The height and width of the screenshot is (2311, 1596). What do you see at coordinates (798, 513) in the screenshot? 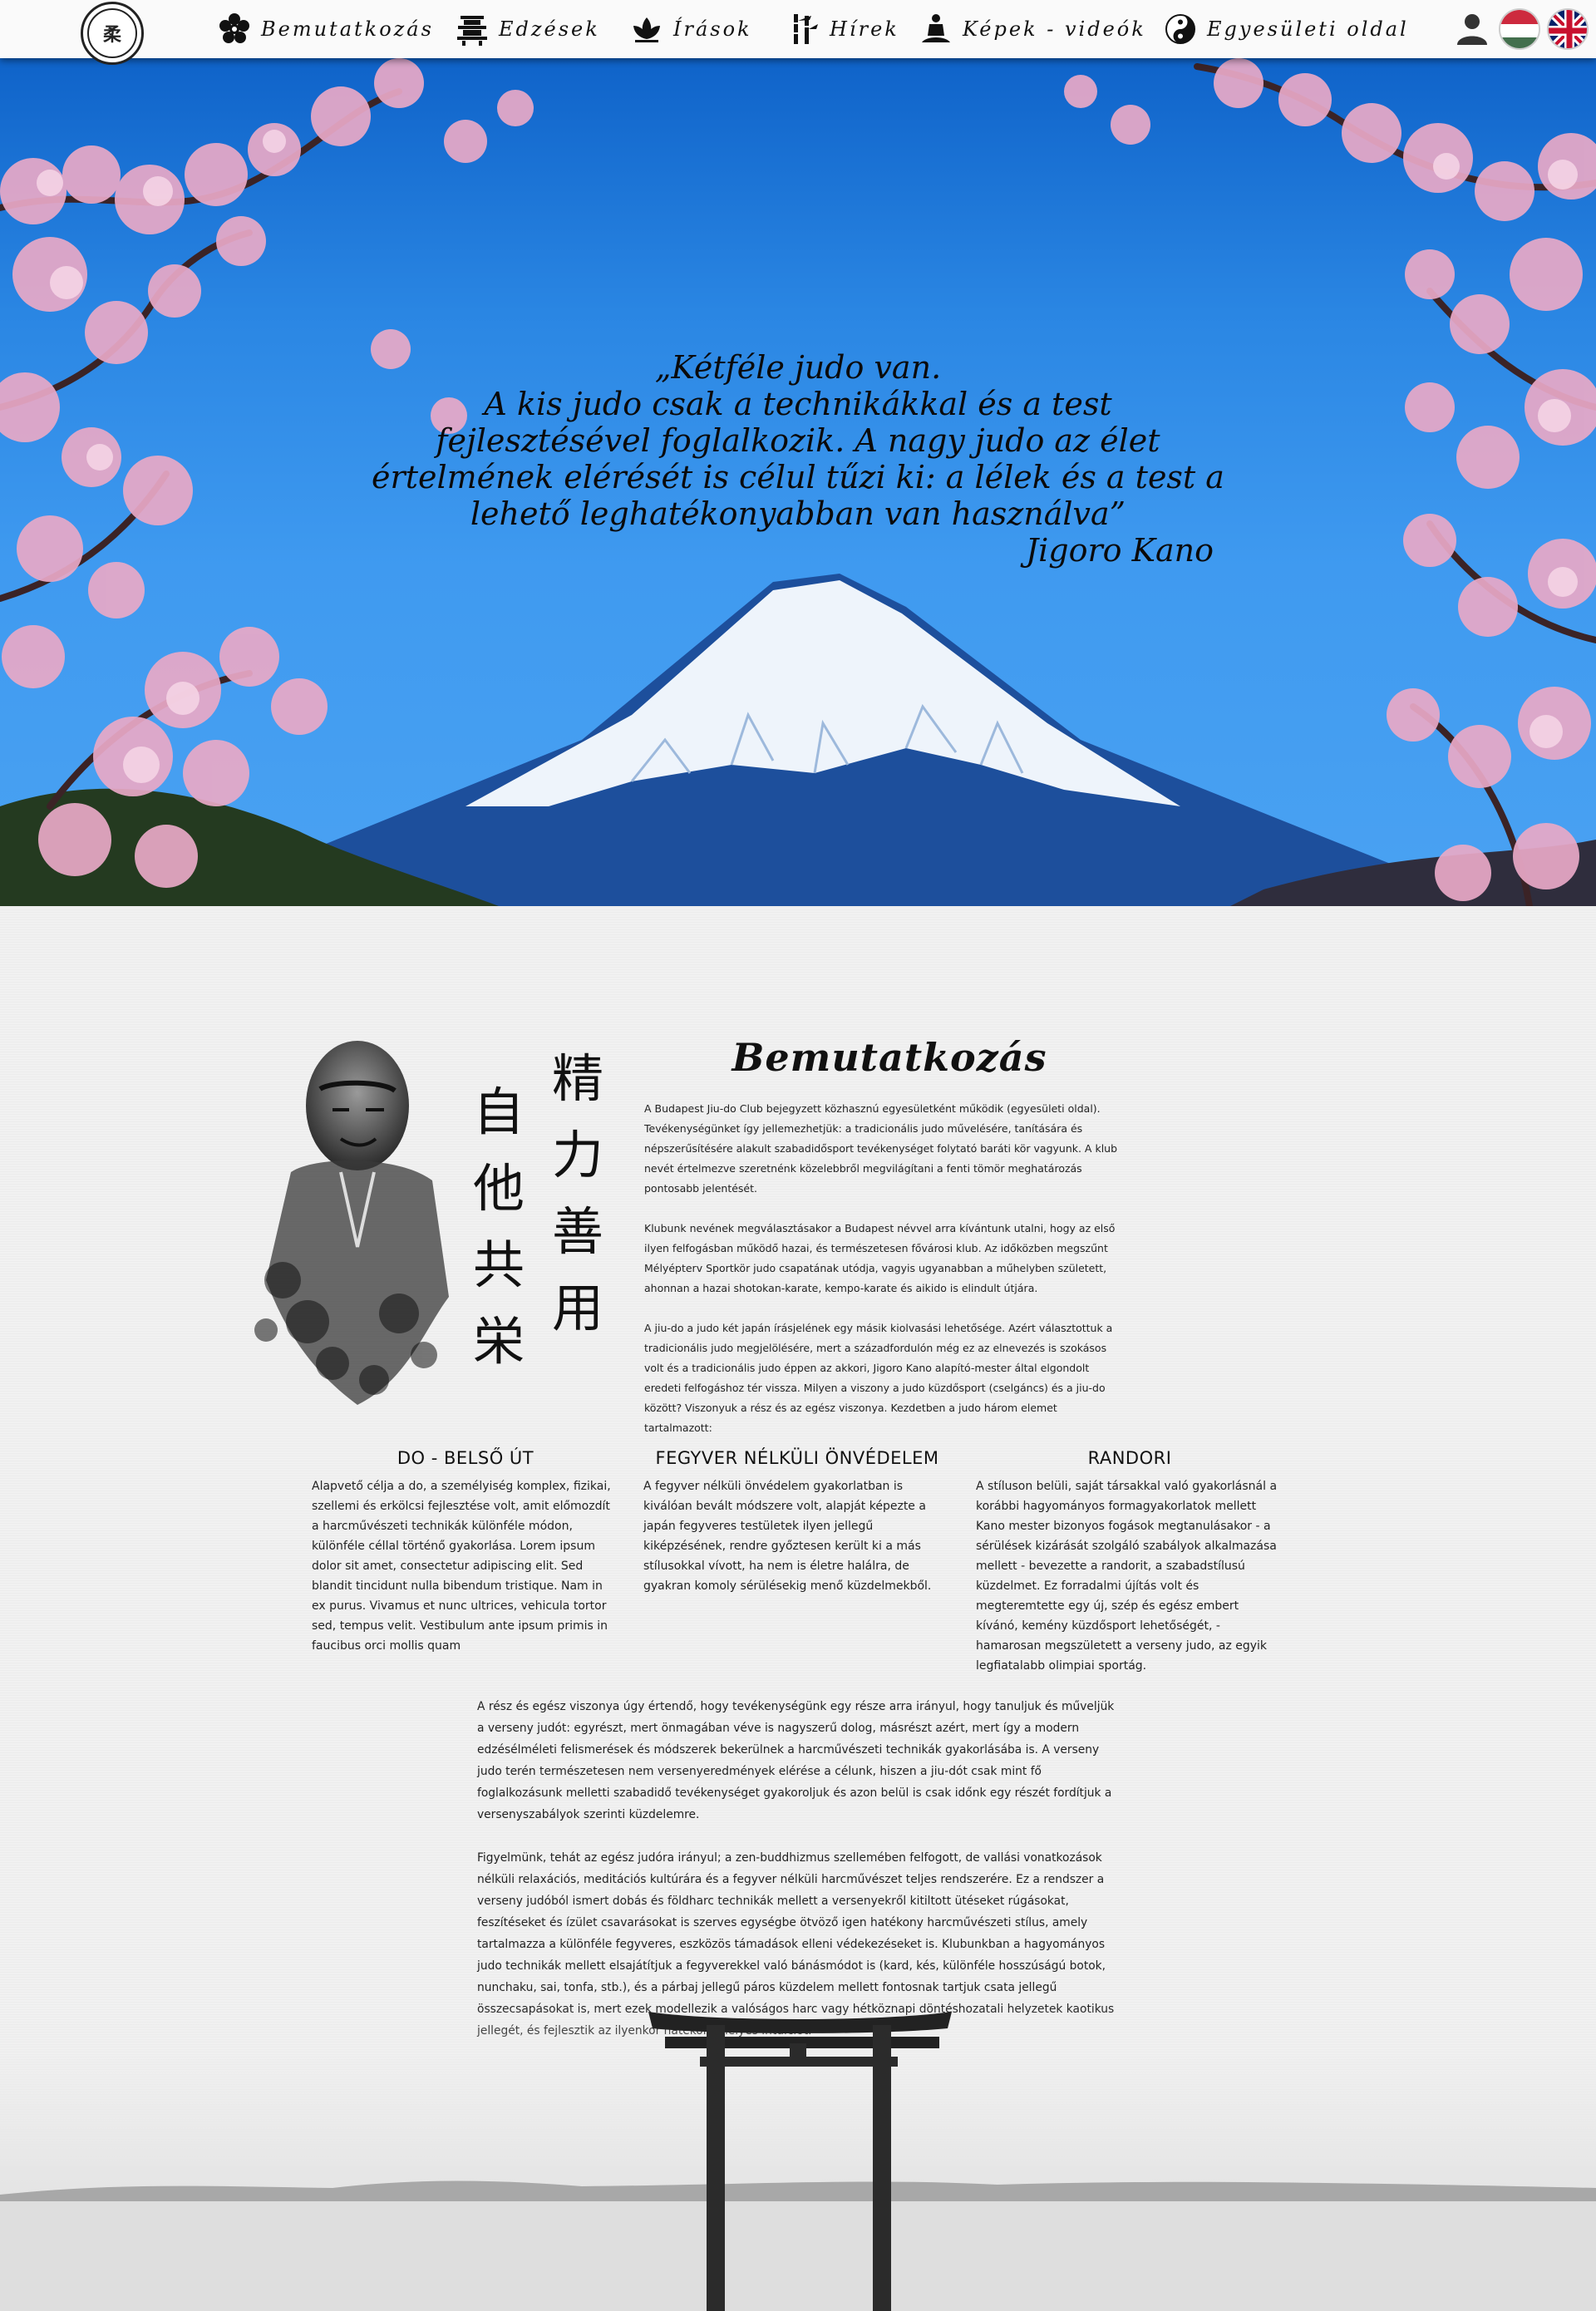
I see `quote-line: lehető leghatékonyabban van használva”` at bounding box center [798, 513].